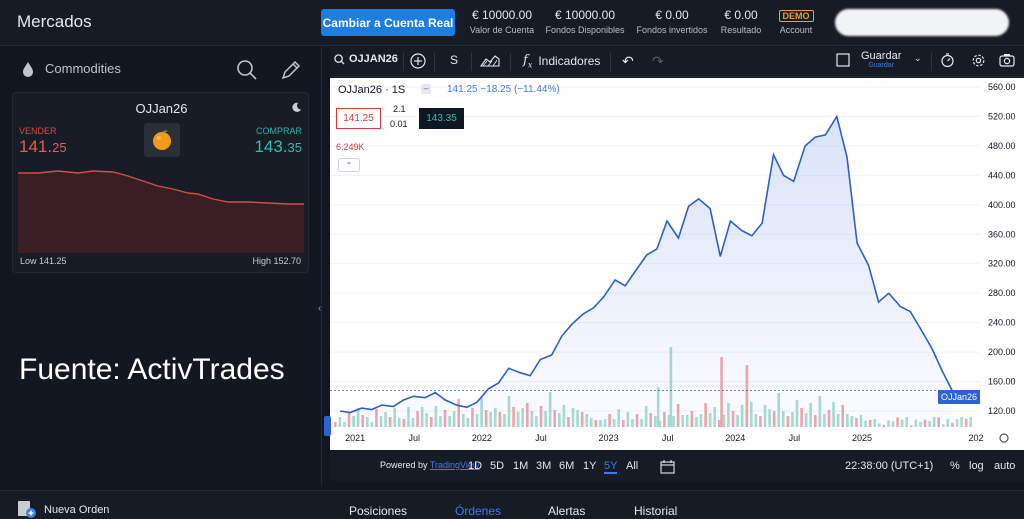 Image resolution: width=1024 pixels, height=519 pixels. I want to click on log-scale-toggle: log, so click(976, 466).